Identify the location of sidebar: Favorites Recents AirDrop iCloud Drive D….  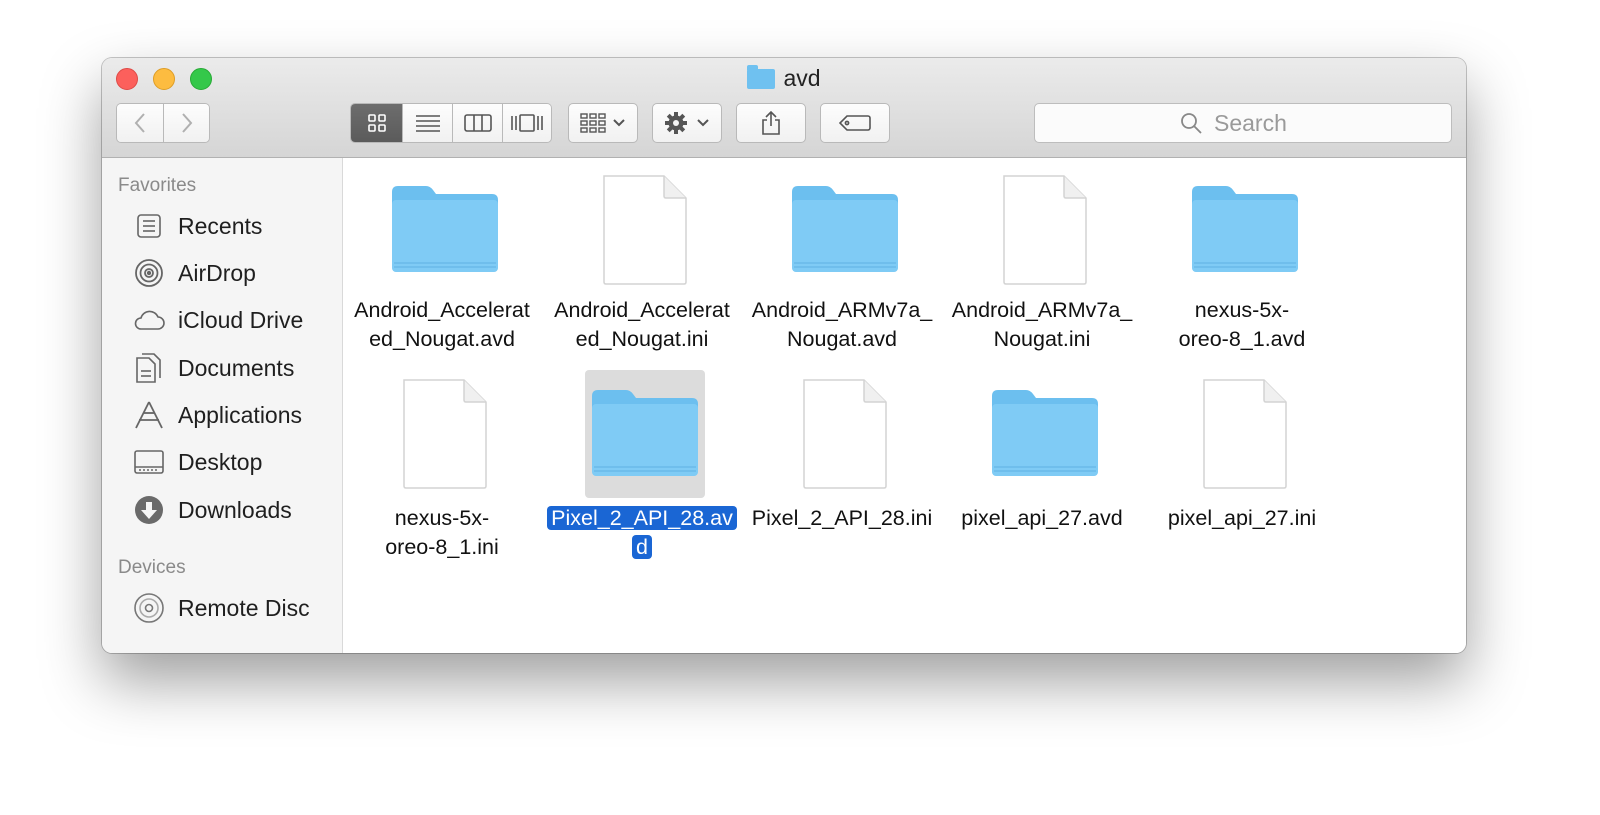
(222, 405).